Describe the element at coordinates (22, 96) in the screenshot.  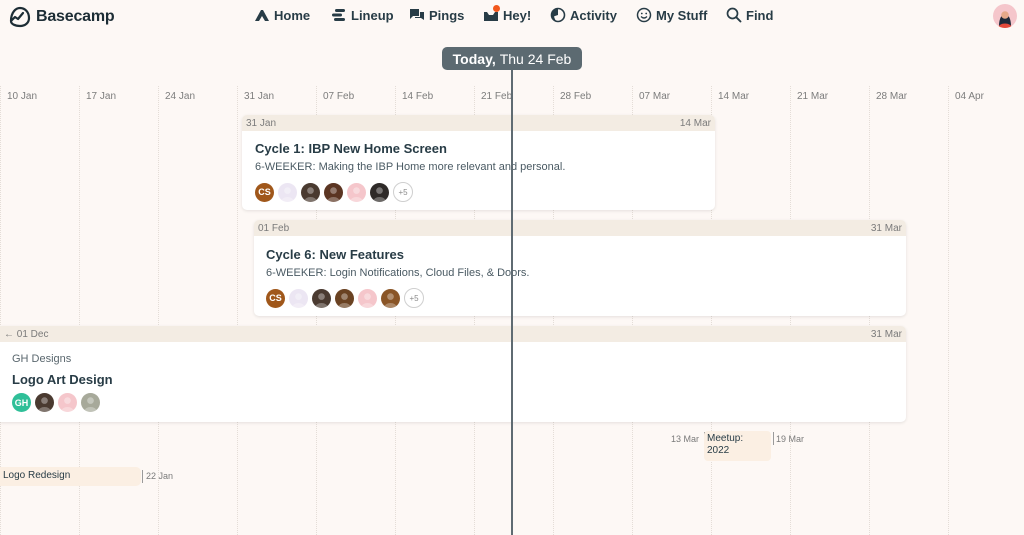
I see `week-label: 10 Jan` at that location.